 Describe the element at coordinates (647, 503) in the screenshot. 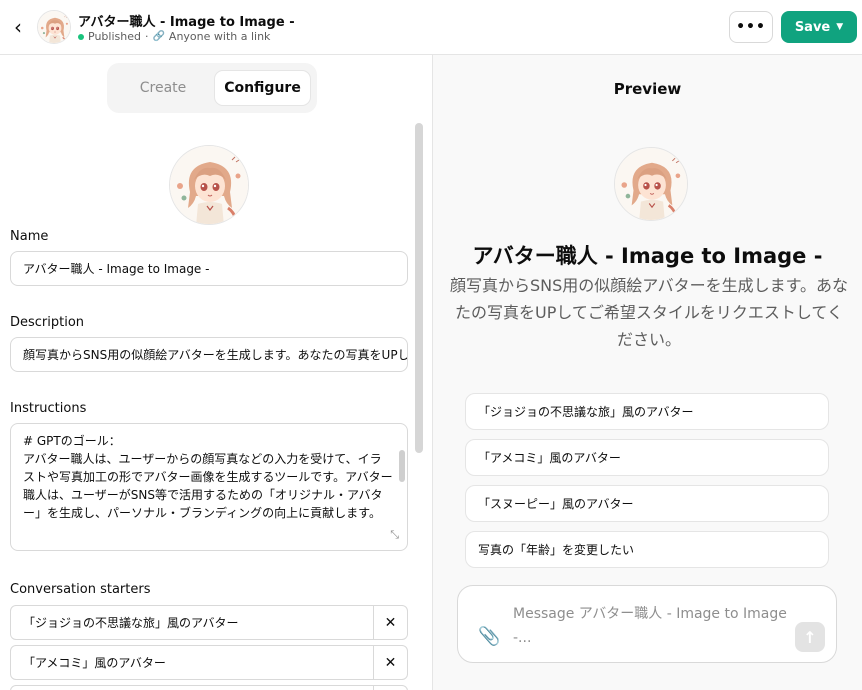

I see `preview-starter-button: 「スヌーピー」風のアバター` at that location.